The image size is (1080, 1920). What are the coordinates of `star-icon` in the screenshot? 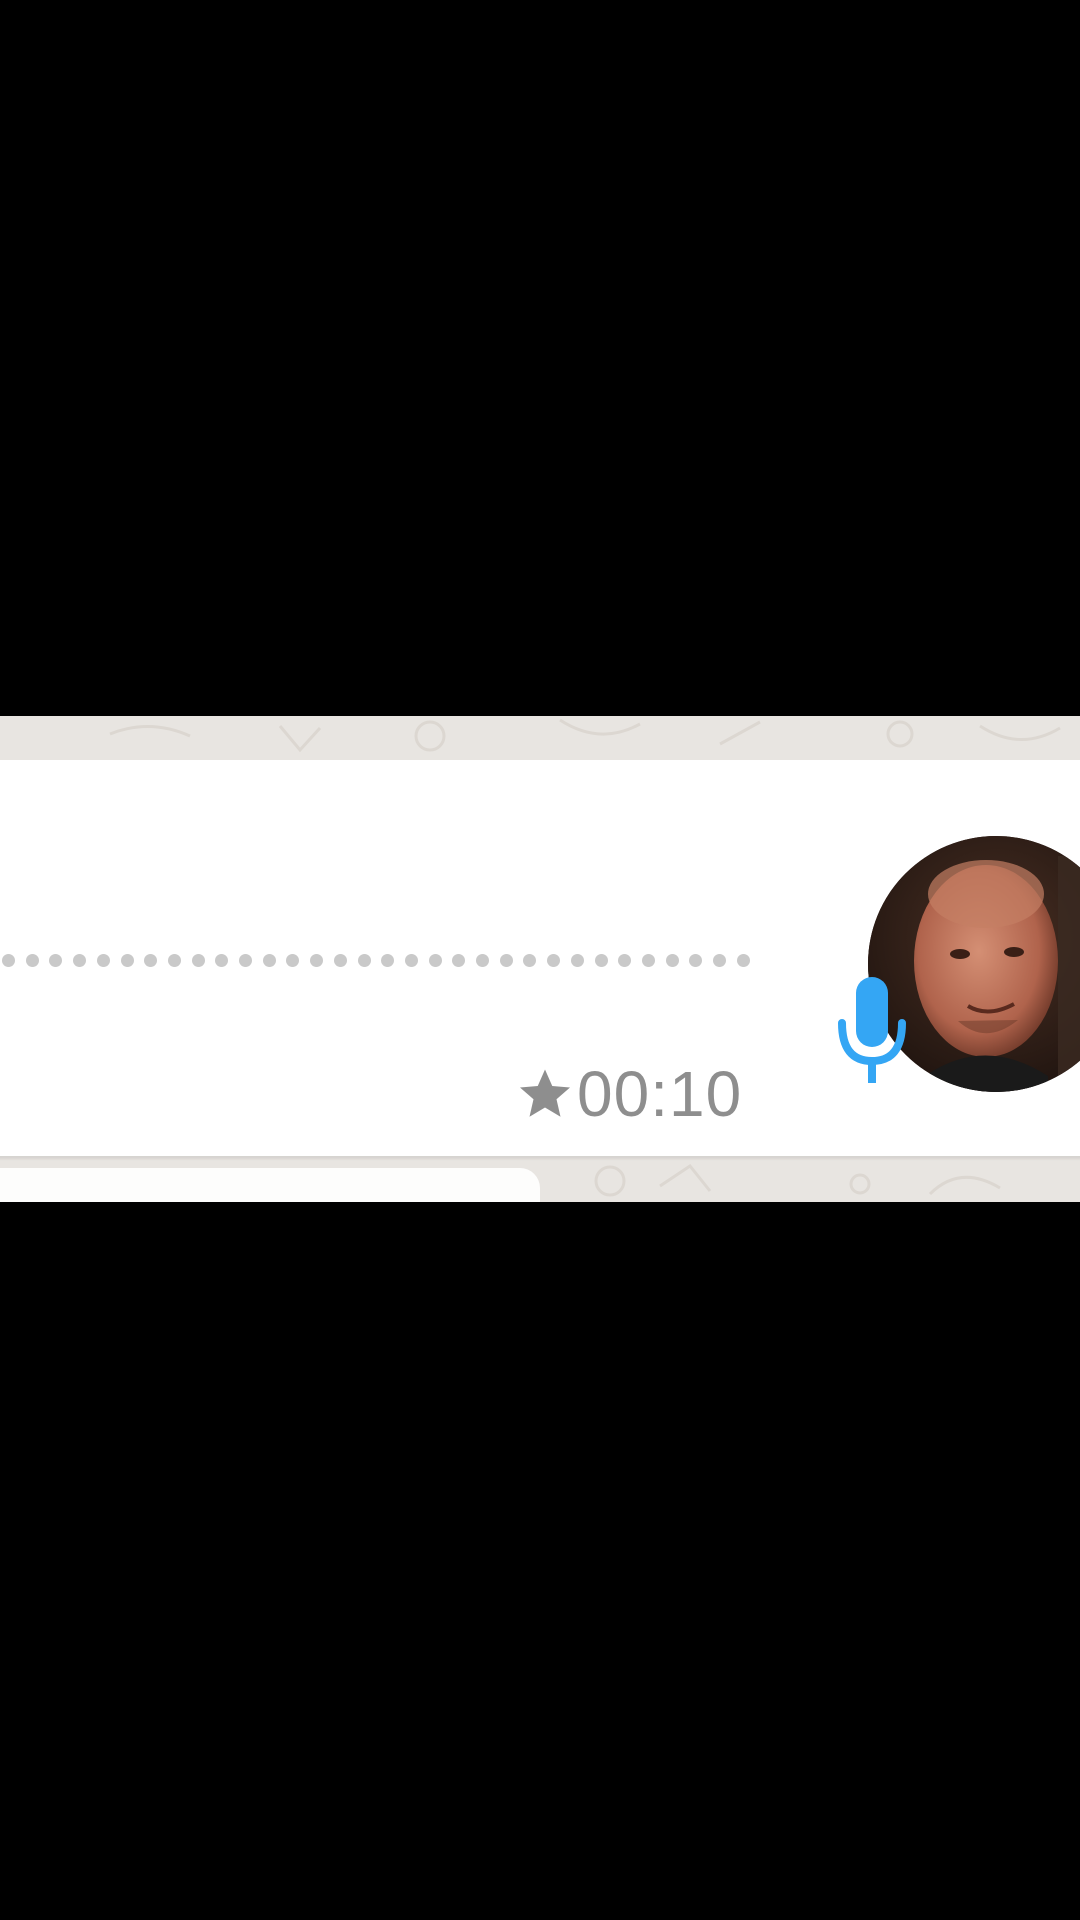 It's located at (545, 1093).